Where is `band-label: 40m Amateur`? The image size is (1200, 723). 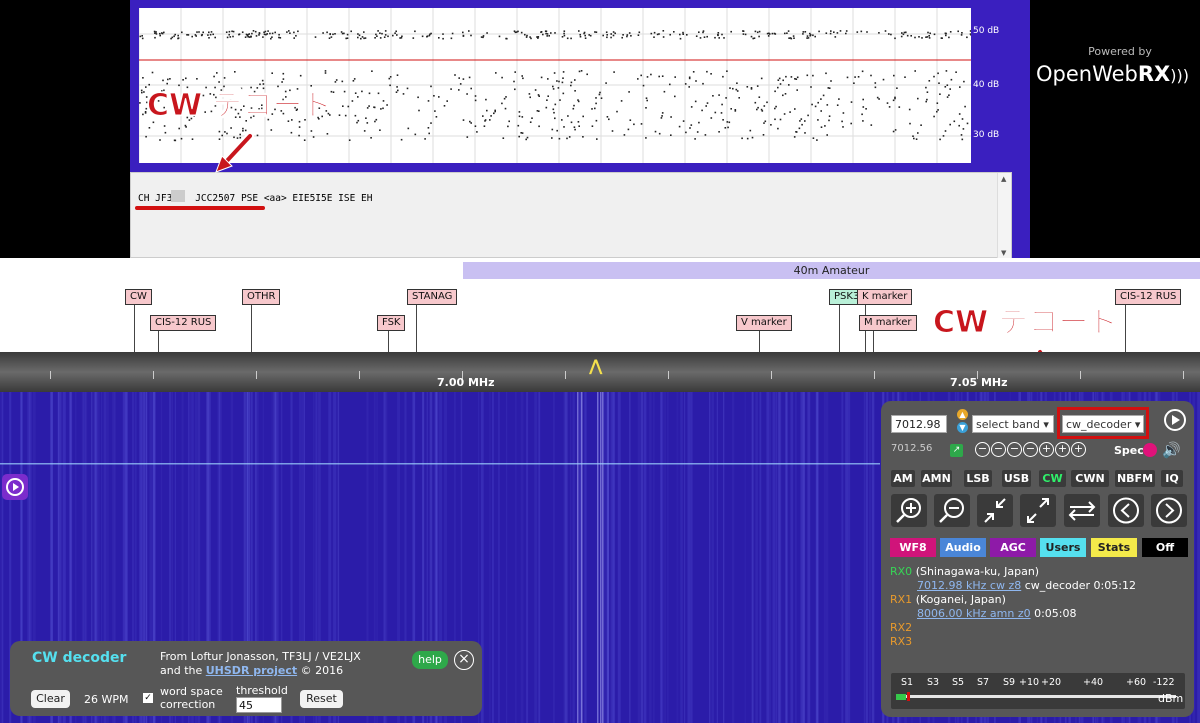
band-label: 40m Amateur is located at coordinates (831, 270).